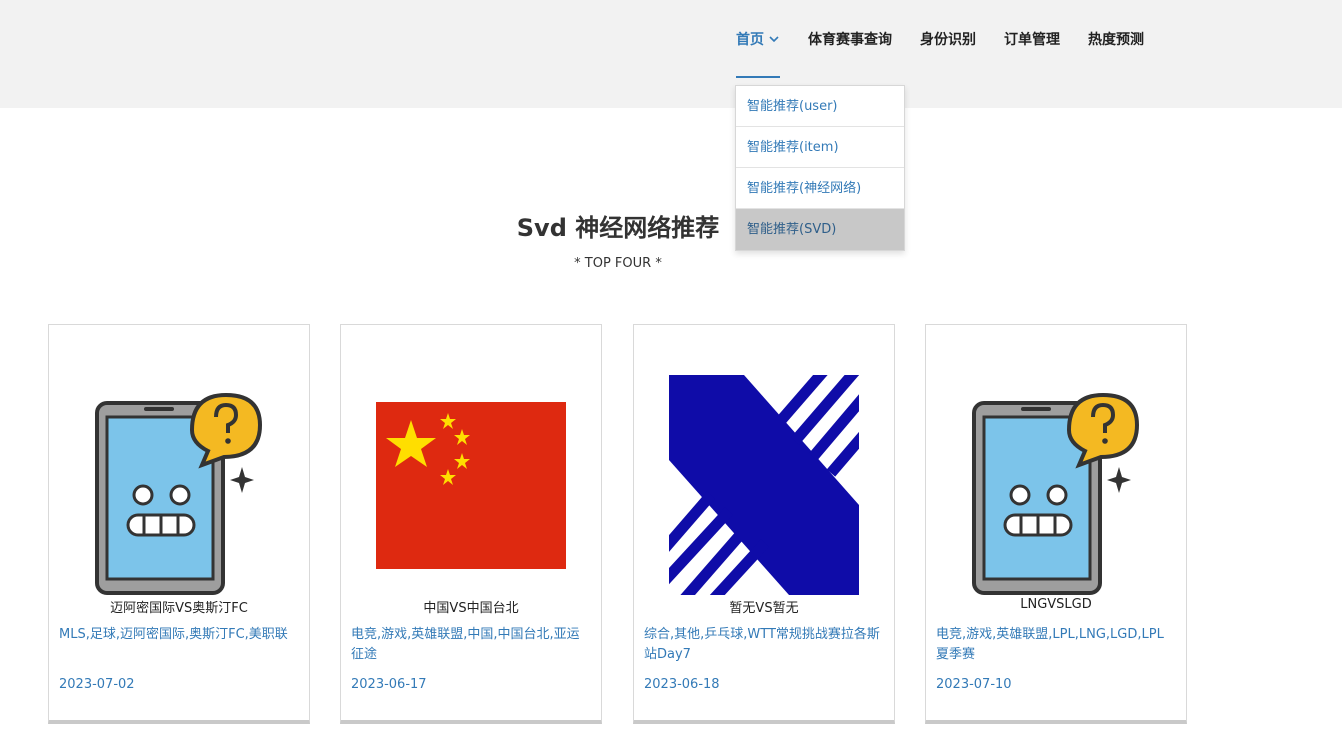 Image resolution: width=1342 pixels, height=734 pixels. Describe the element at coordinates (774, 39) in the screenshot. I see `chevron-down-icon` at that location.